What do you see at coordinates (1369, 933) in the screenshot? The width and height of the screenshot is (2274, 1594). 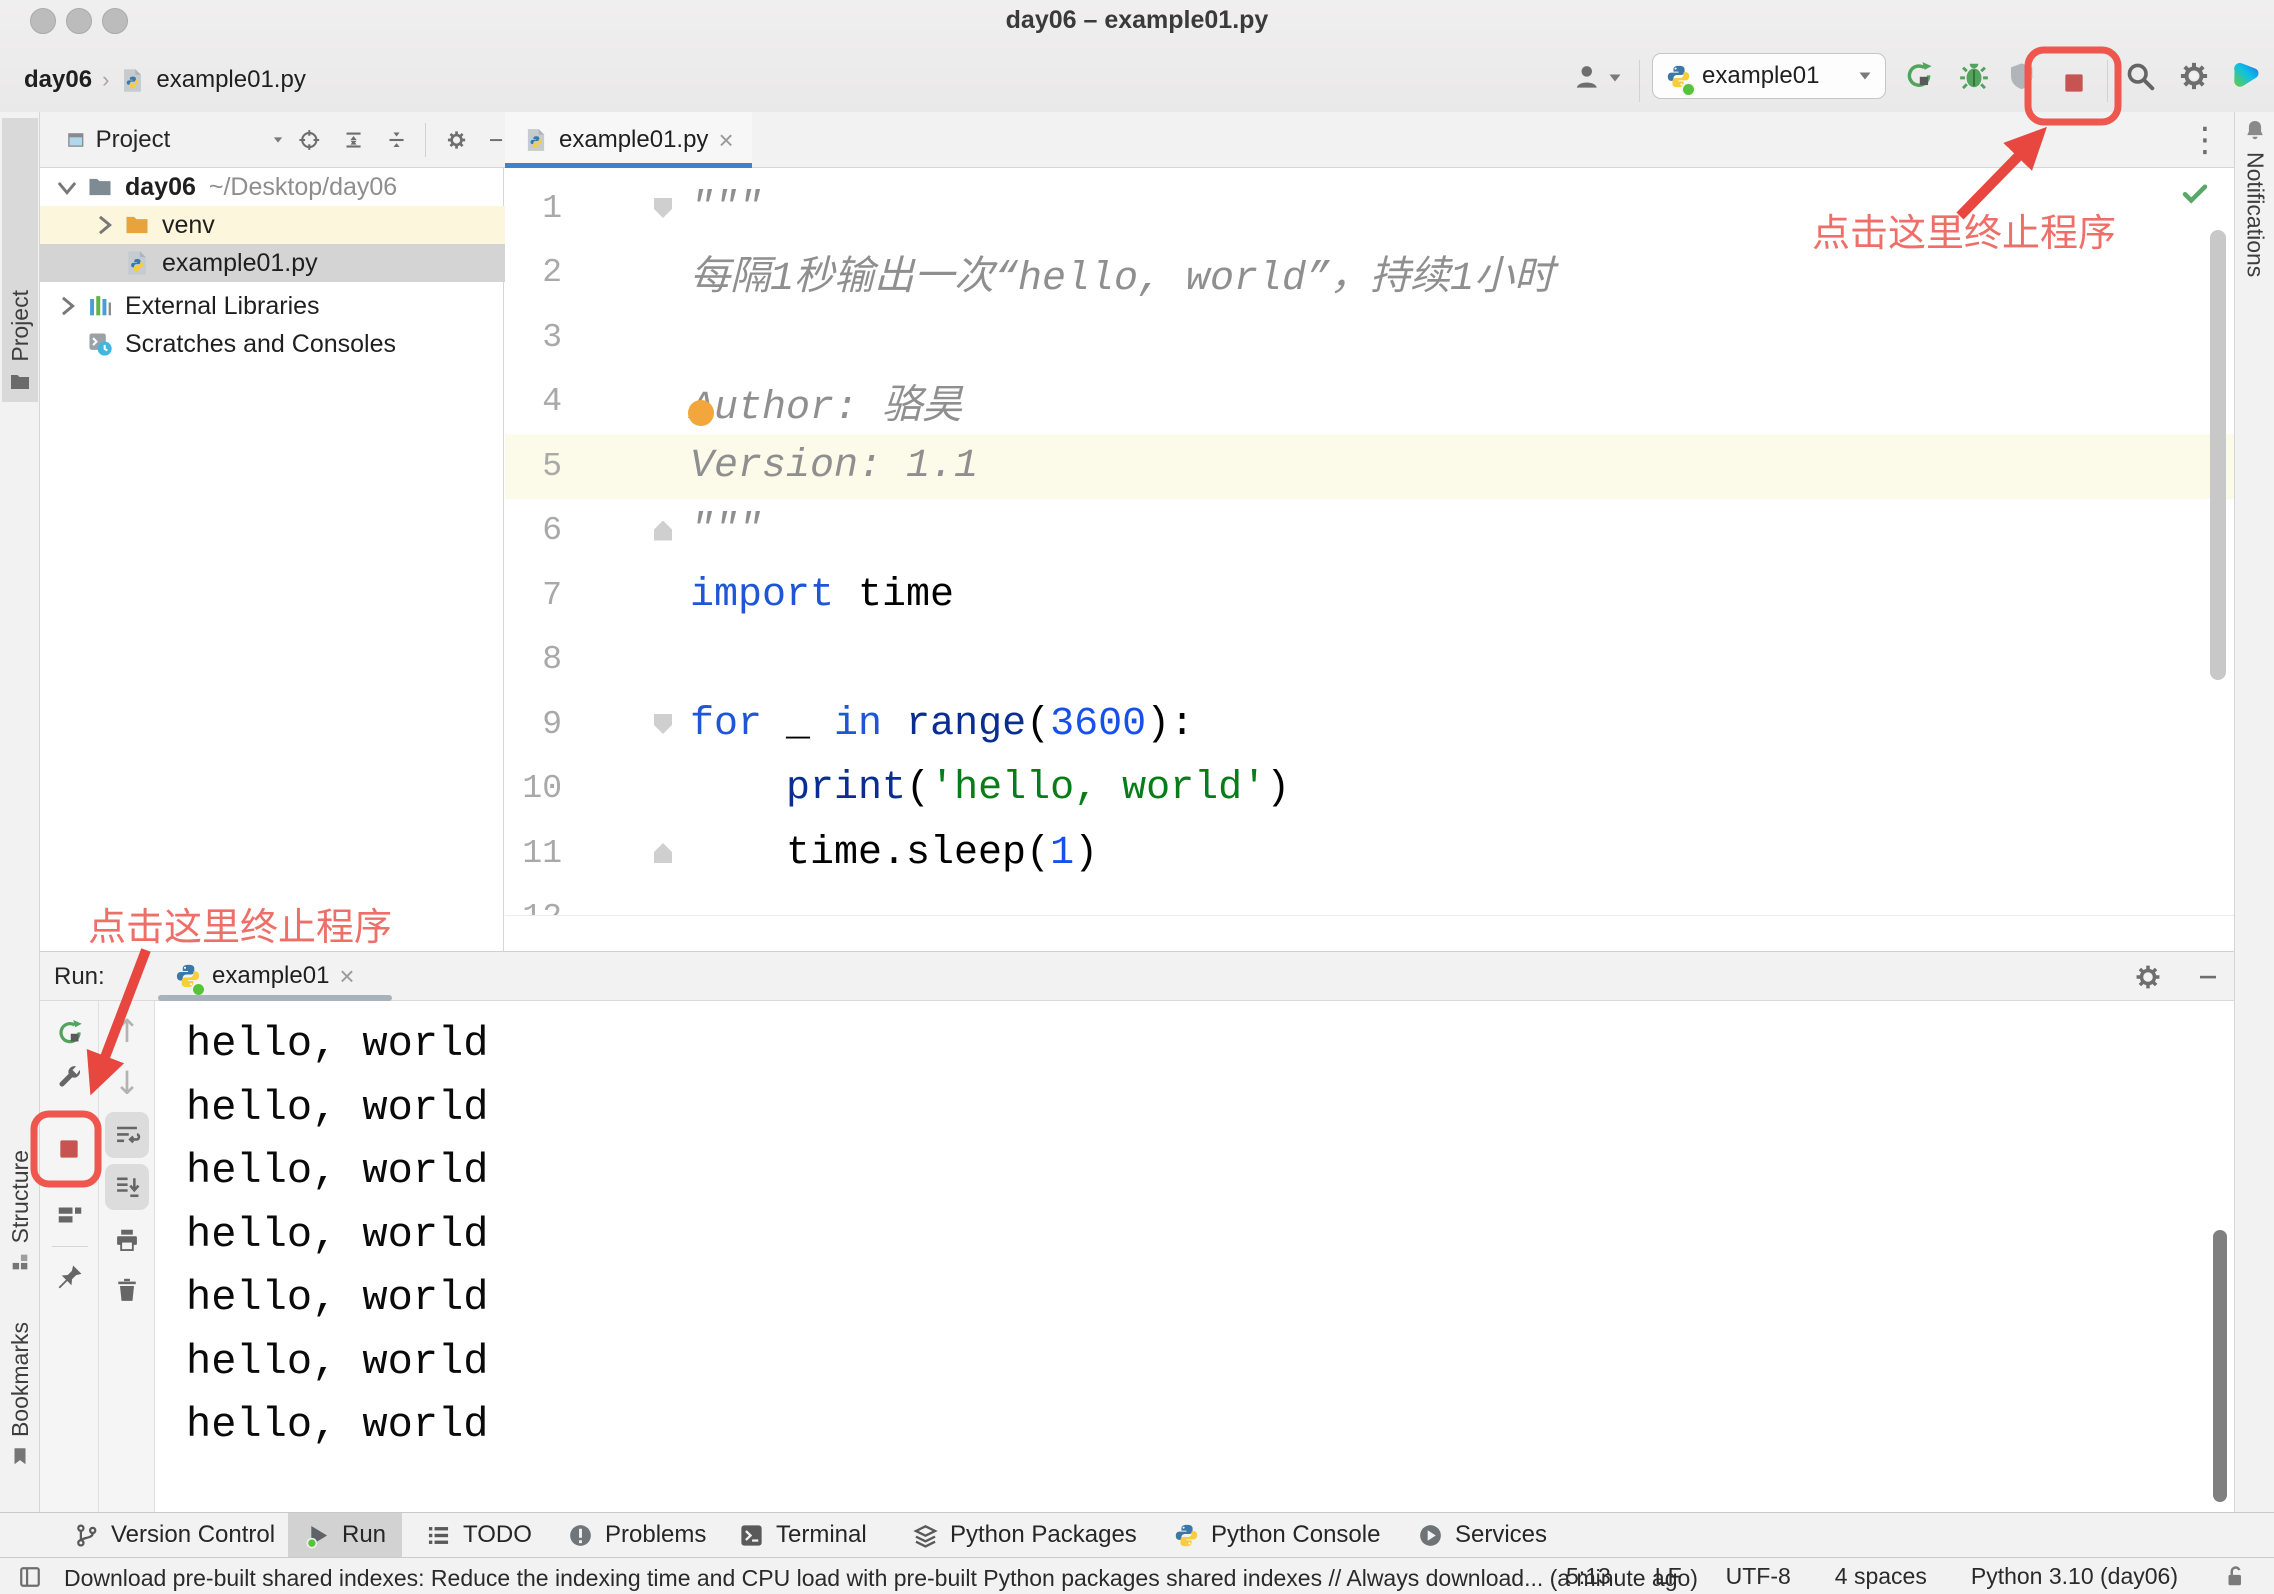 I see `editor-horizontal-scroll-area` at bounding box center [1369, 933].